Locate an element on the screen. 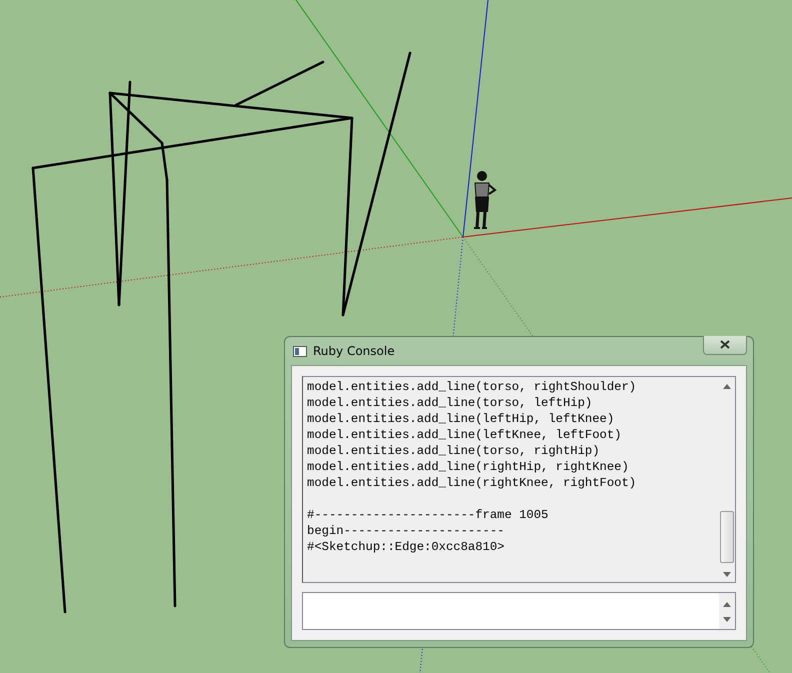 Image resolution: width=792 pixels, height=673 pixels. window-title: Ruby Console is located at coordinates (354, 351).